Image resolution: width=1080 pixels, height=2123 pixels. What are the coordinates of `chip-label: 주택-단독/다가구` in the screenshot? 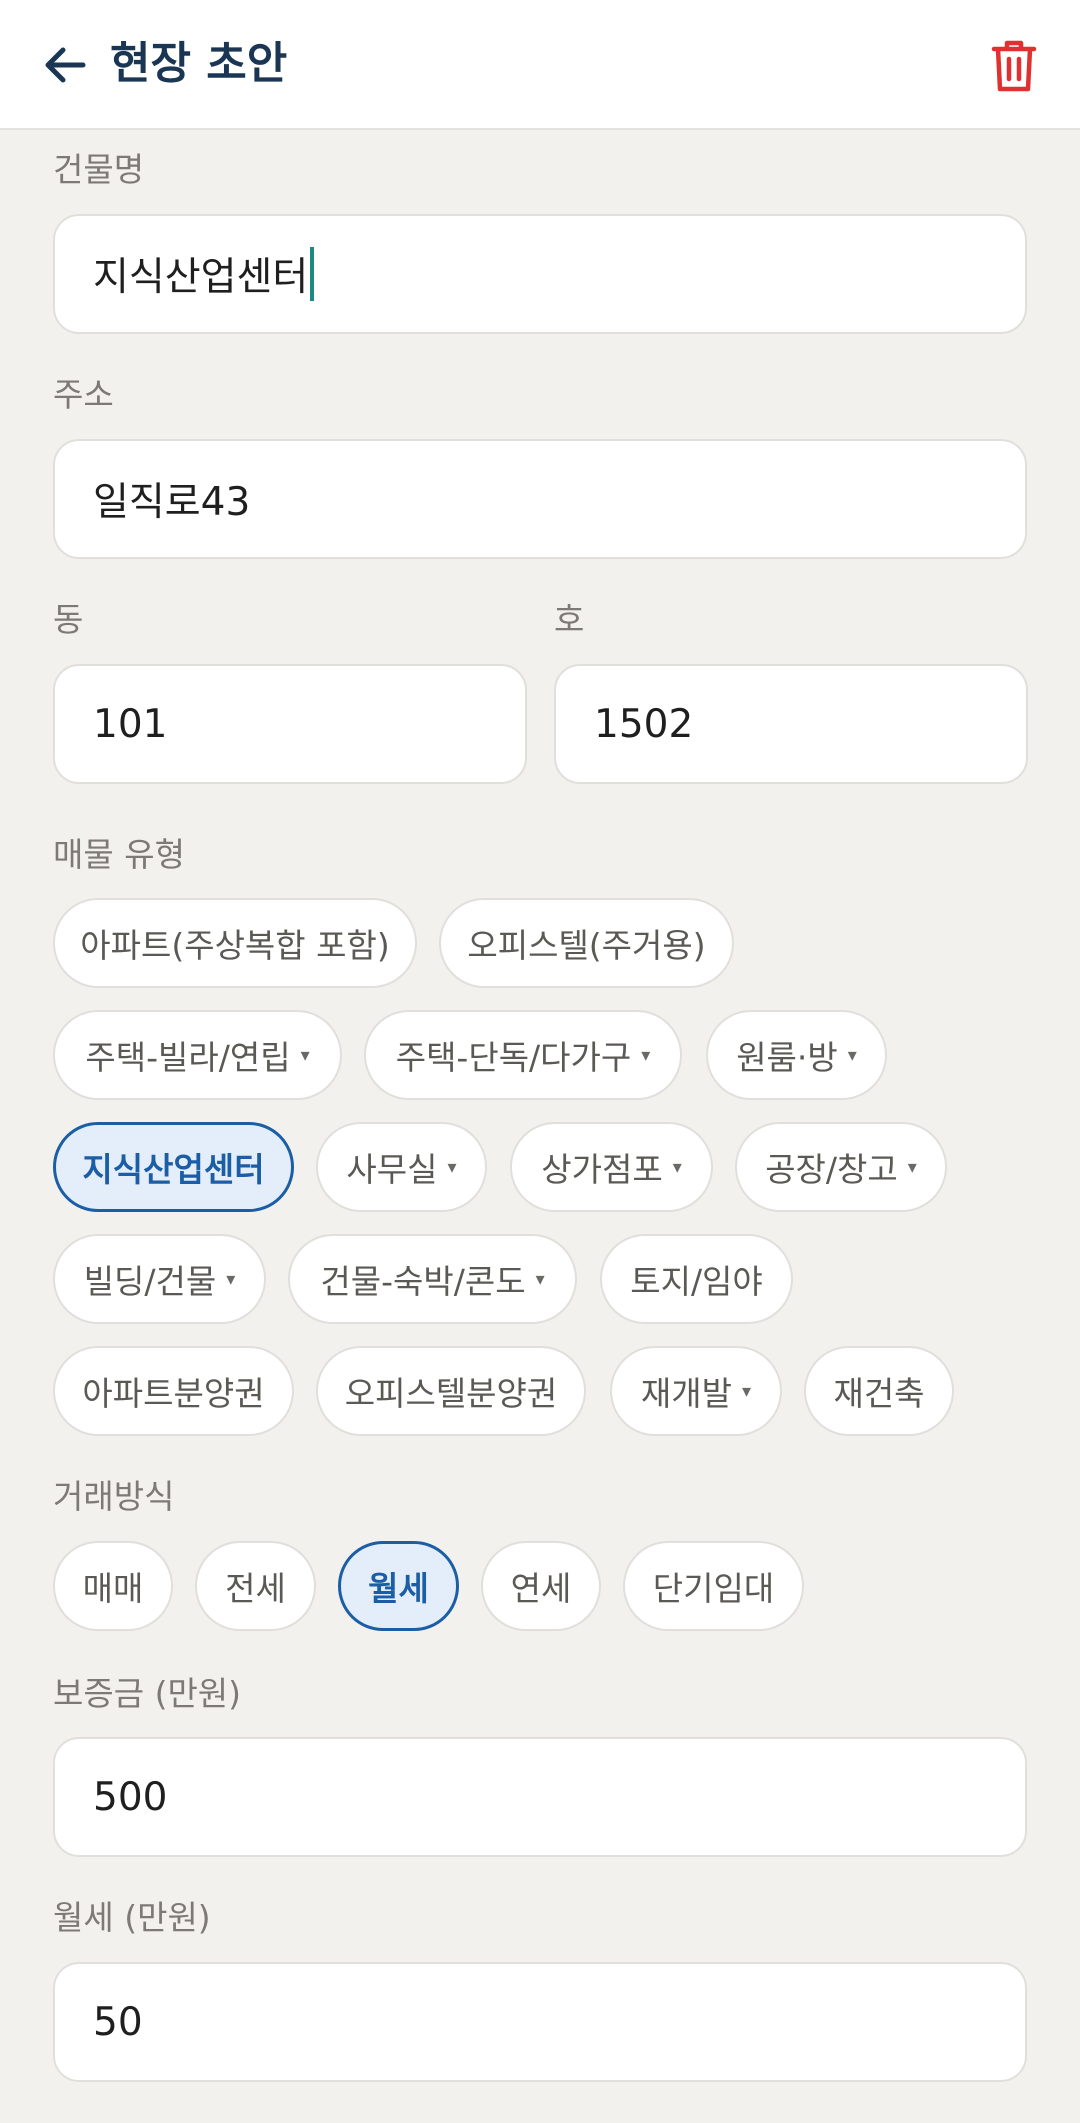 It's located at (513, 1057).